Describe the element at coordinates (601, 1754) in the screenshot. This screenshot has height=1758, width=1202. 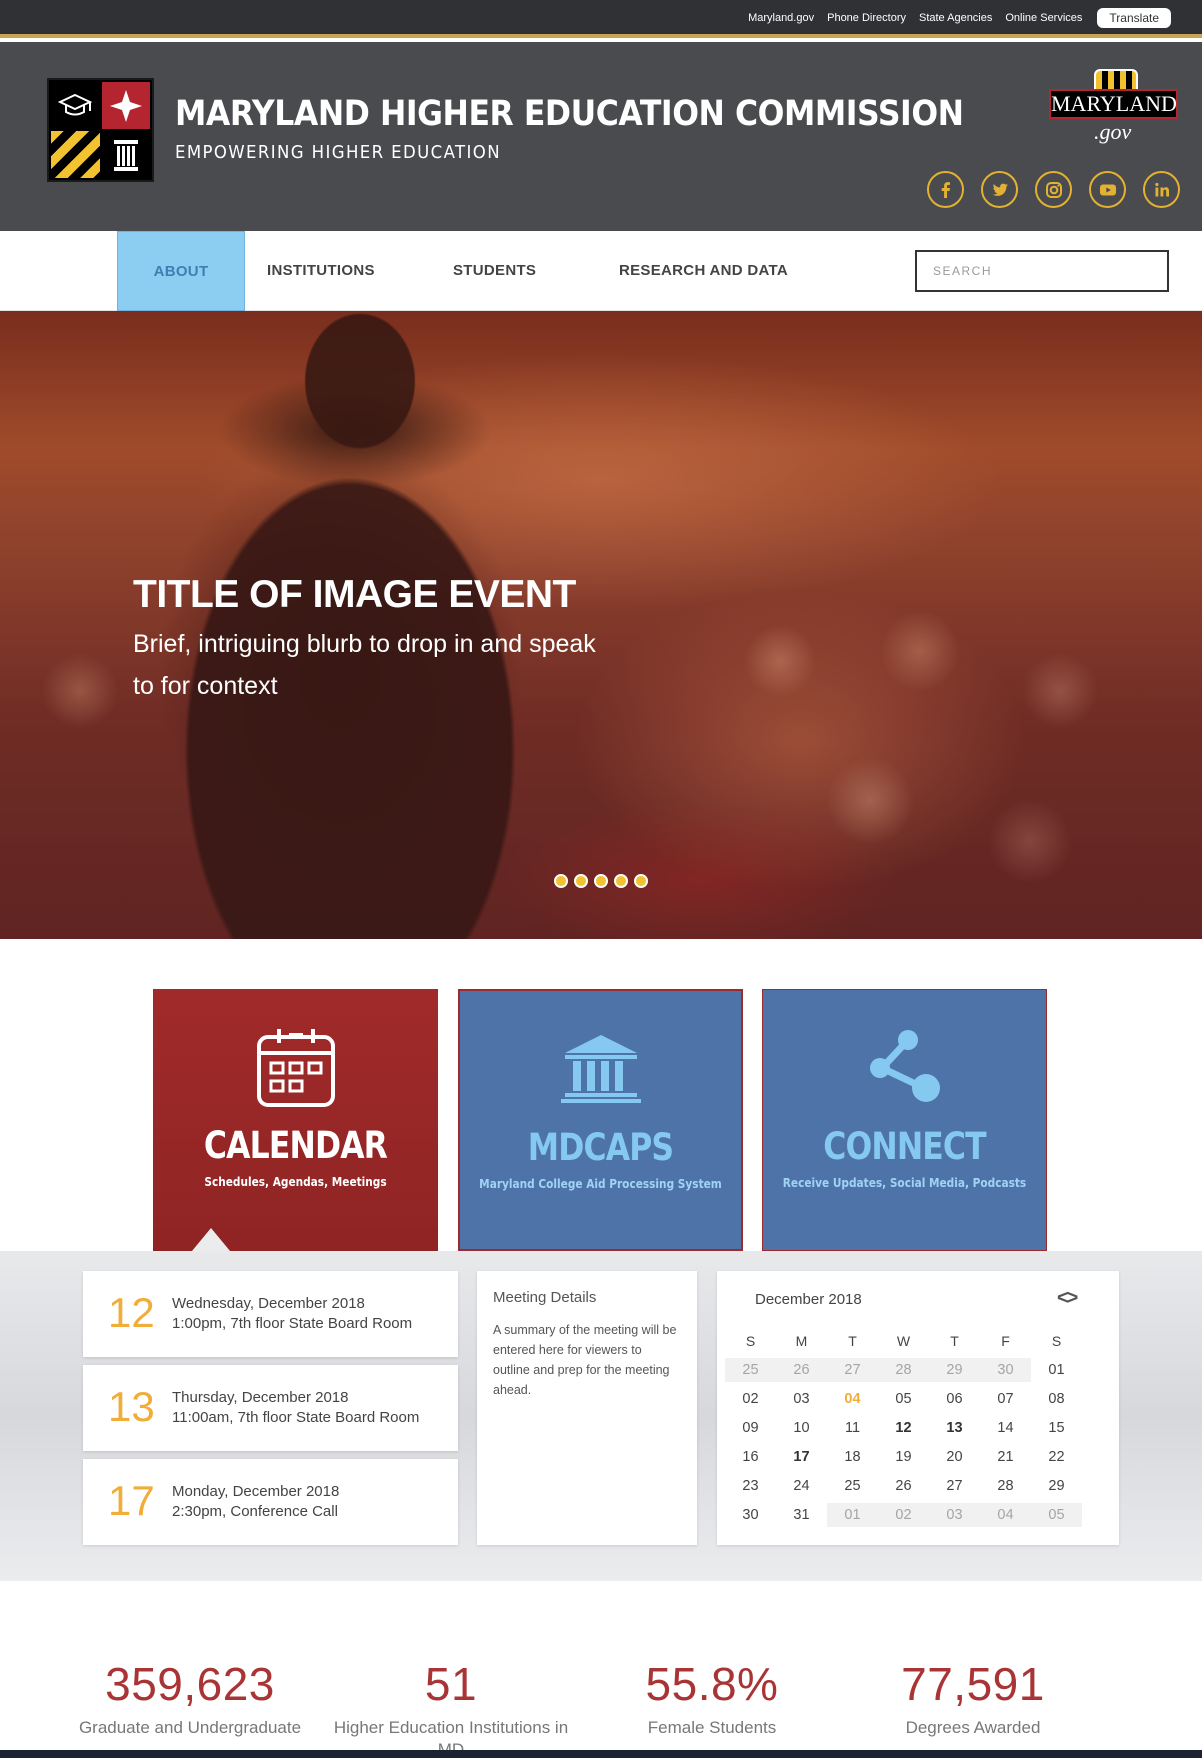
I see `footer-strip` at that location.